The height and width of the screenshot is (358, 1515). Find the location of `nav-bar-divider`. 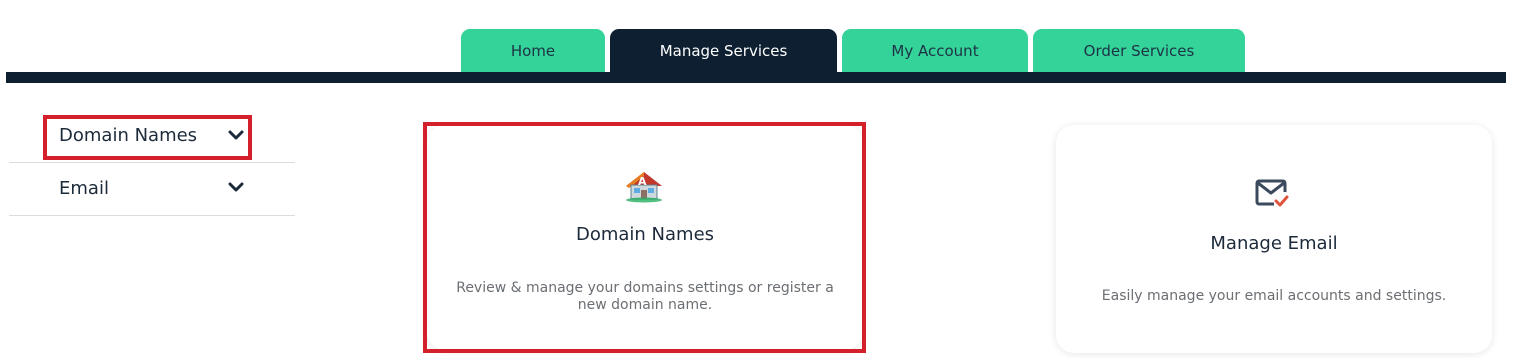

nav-bar-divider is located at coordinates (756, 77).